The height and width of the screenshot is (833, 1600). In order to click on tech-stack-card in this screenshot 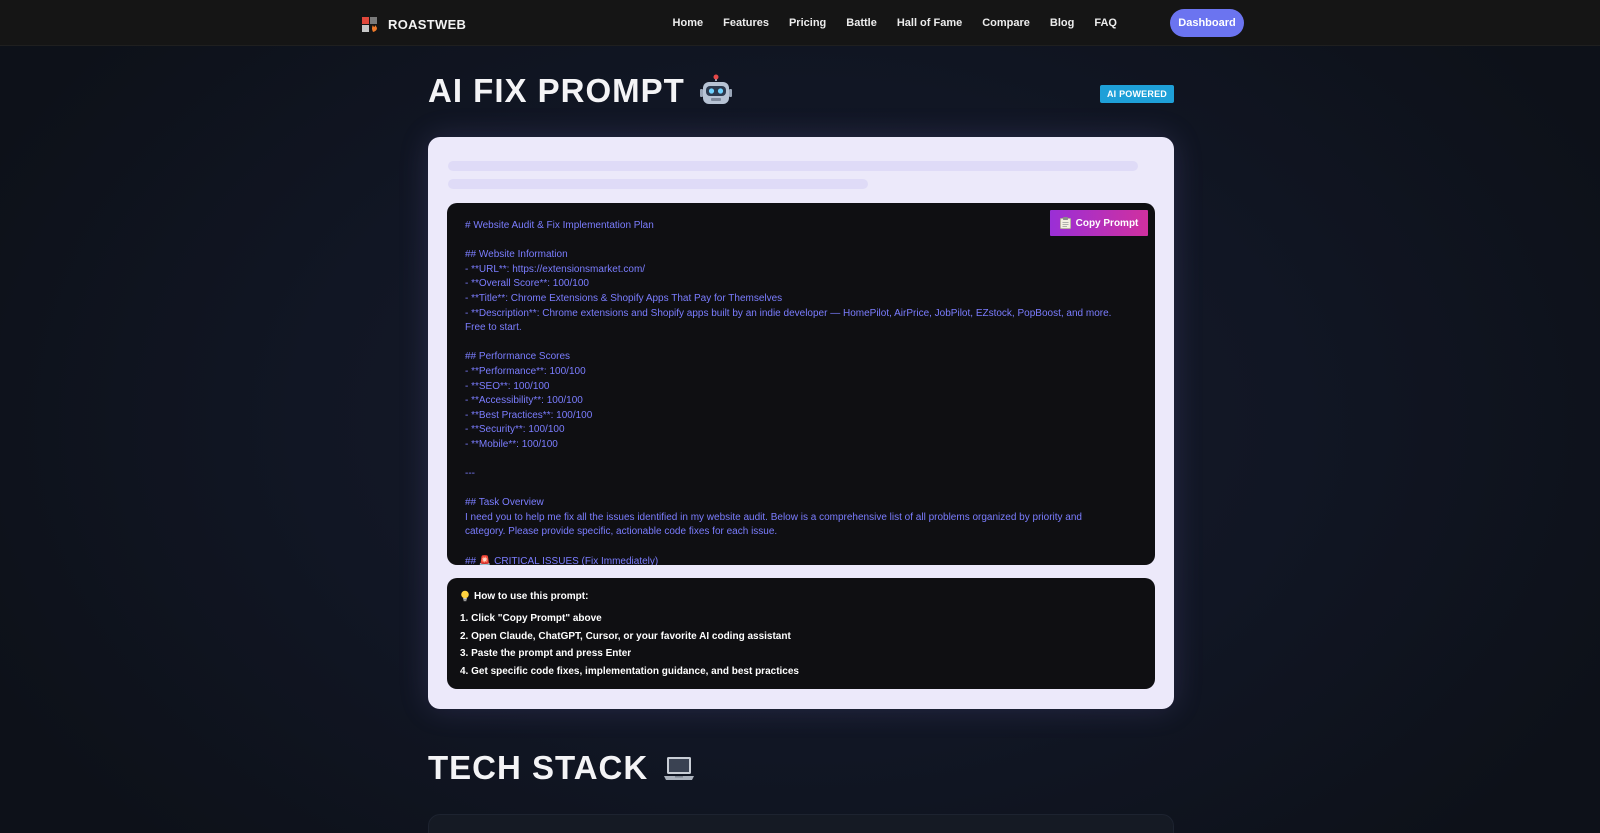, I will do `click(801, 823)`.